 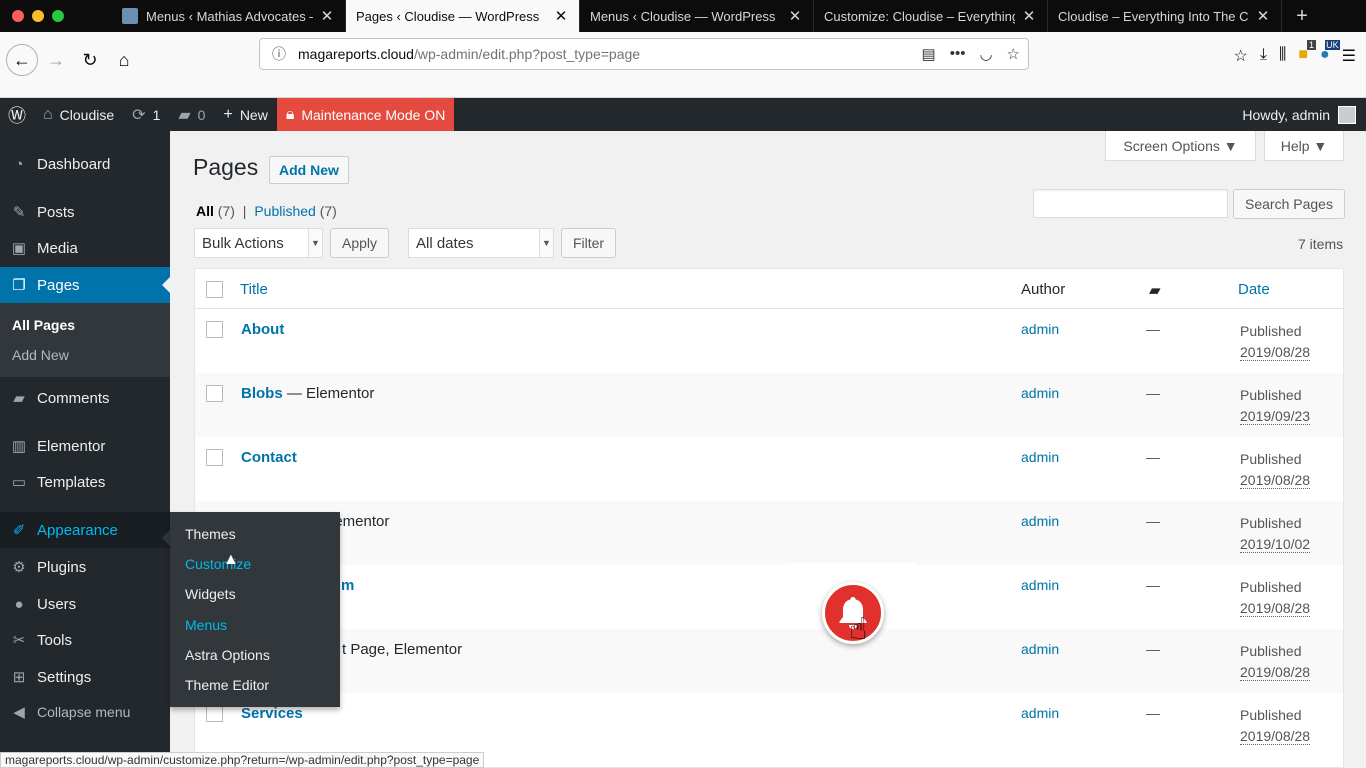 I want to click on browser-tab: Menus ‹ Mathias Advocates — ✕, so click(x=229, y=16).